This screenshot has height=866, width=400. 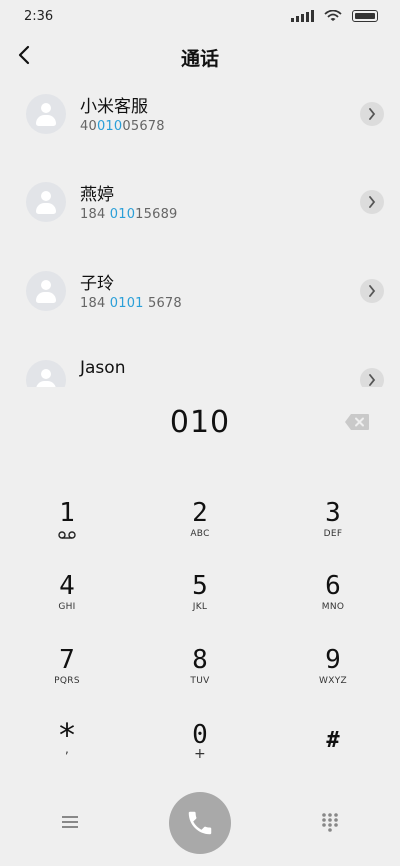 I want to click on status-icons, so click(x=334, y=16).